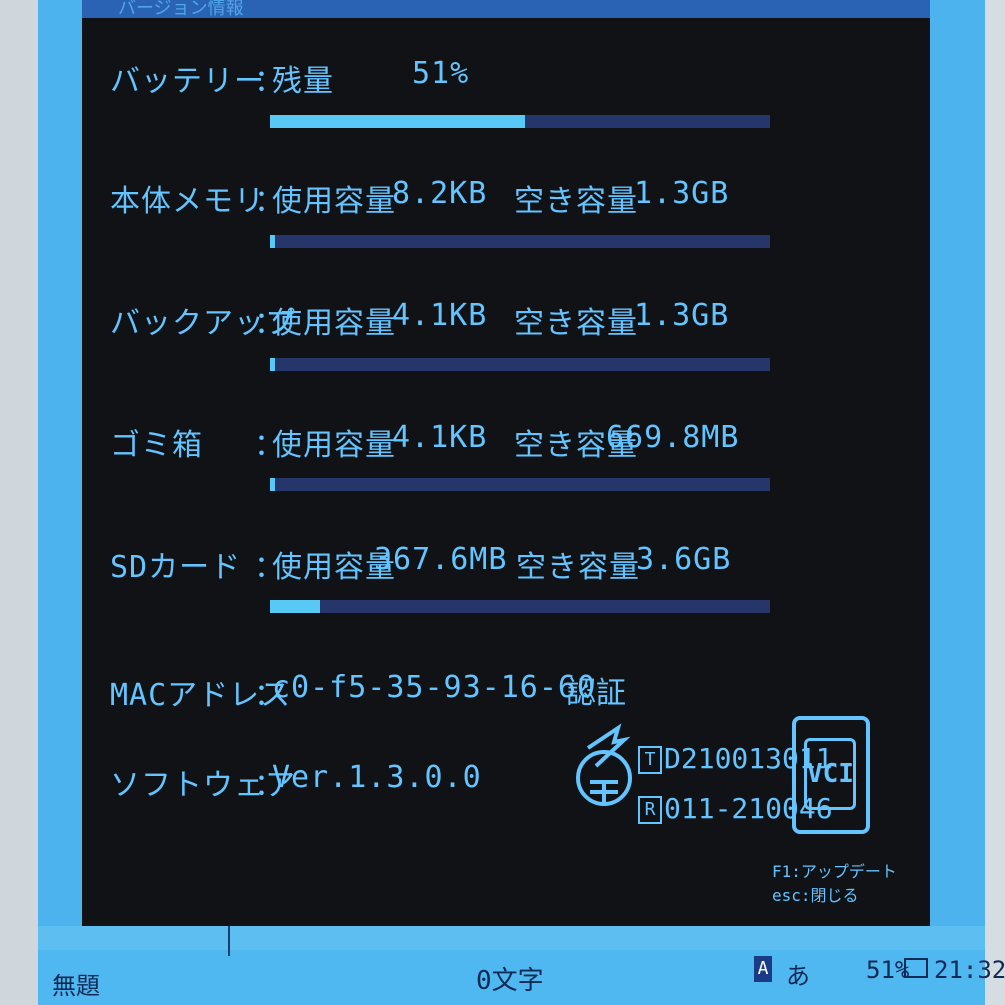 This screenshot has width=1005, height=1005. What do you see at coordinates (440, 437) in the screenshot?
I see `trash-used: 4.1KB` at bounding box center [440, 437].